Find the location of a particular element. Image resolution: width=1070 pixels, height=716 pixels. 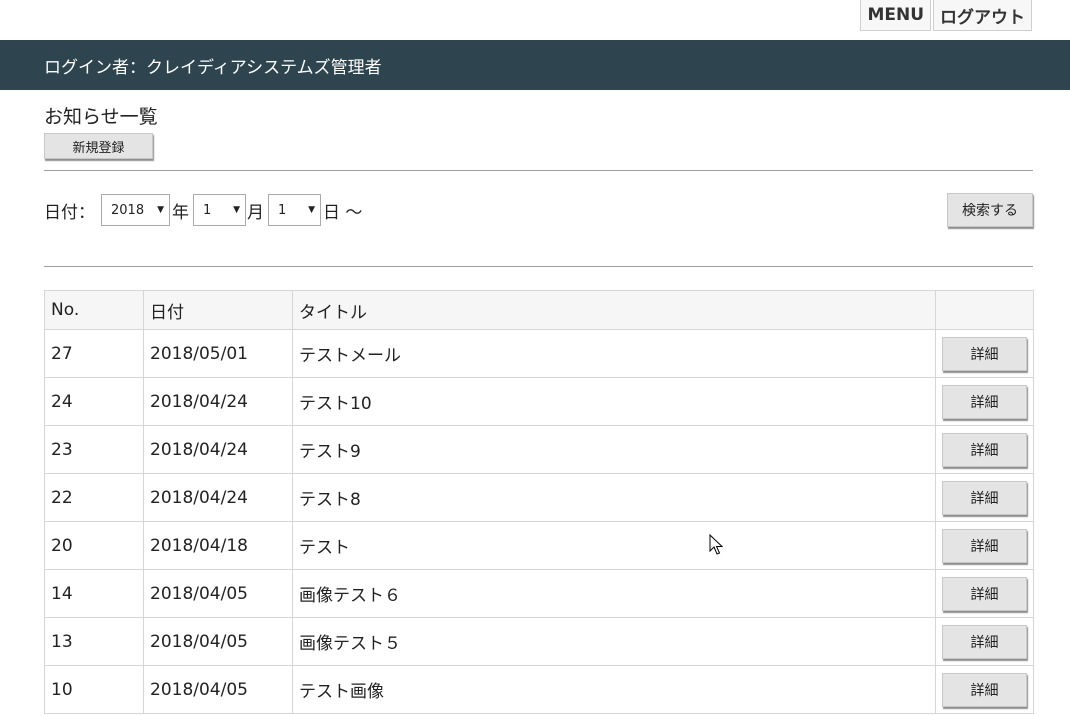

header-action is located at coordinates (984, 310).